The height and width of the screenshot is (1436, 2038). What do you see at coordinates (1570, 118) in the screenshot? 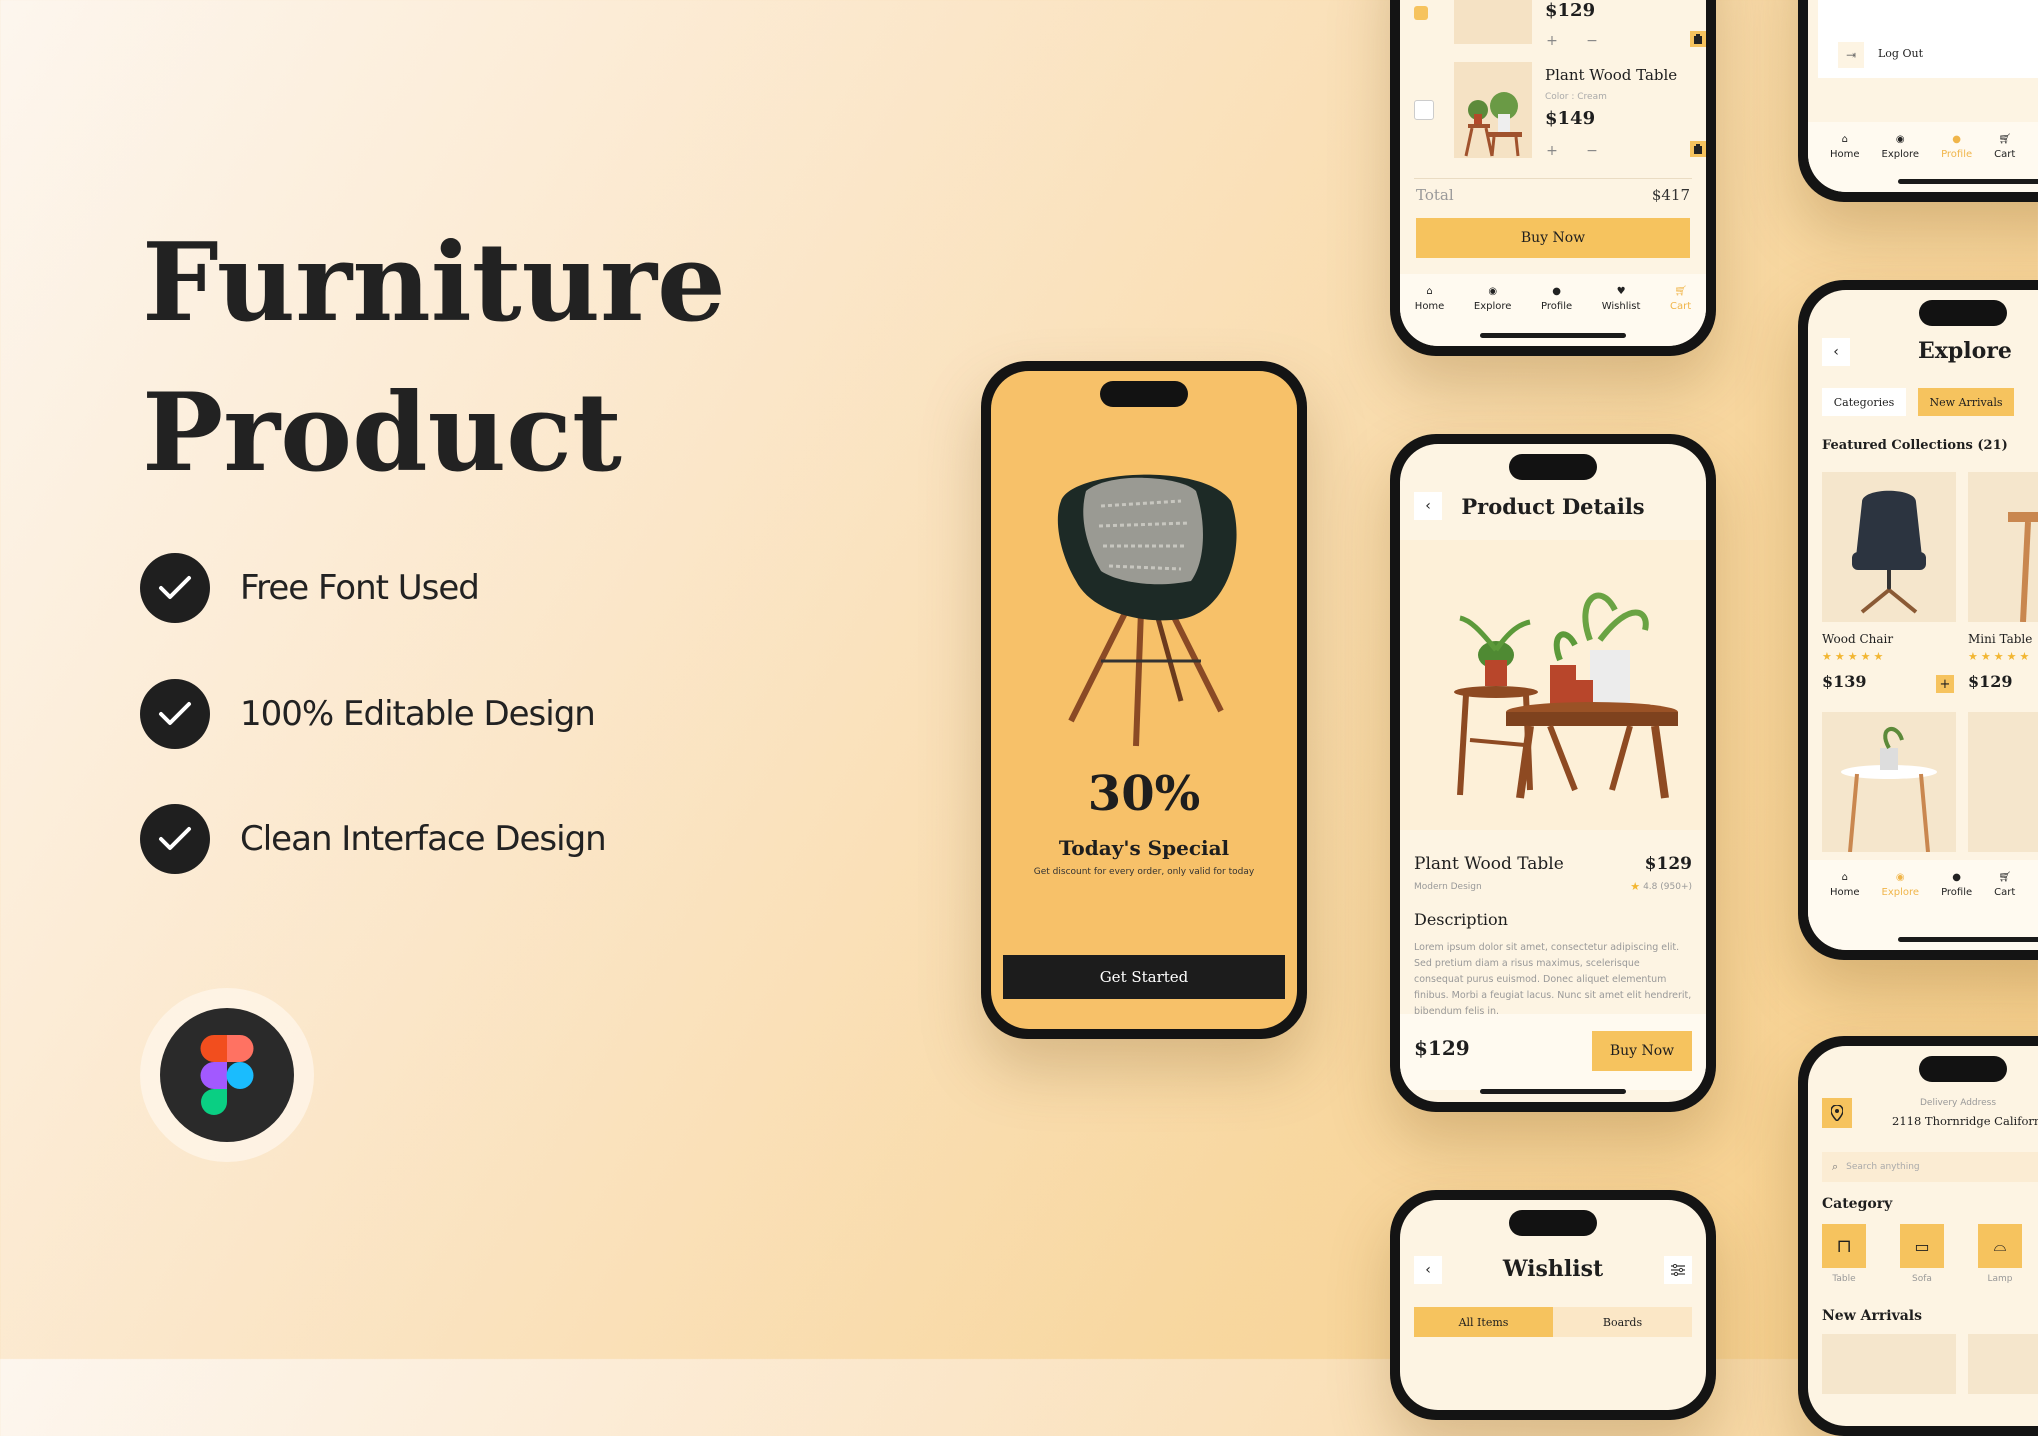
I see `cart-item-price: $149` at bounding box center [1570, 118].